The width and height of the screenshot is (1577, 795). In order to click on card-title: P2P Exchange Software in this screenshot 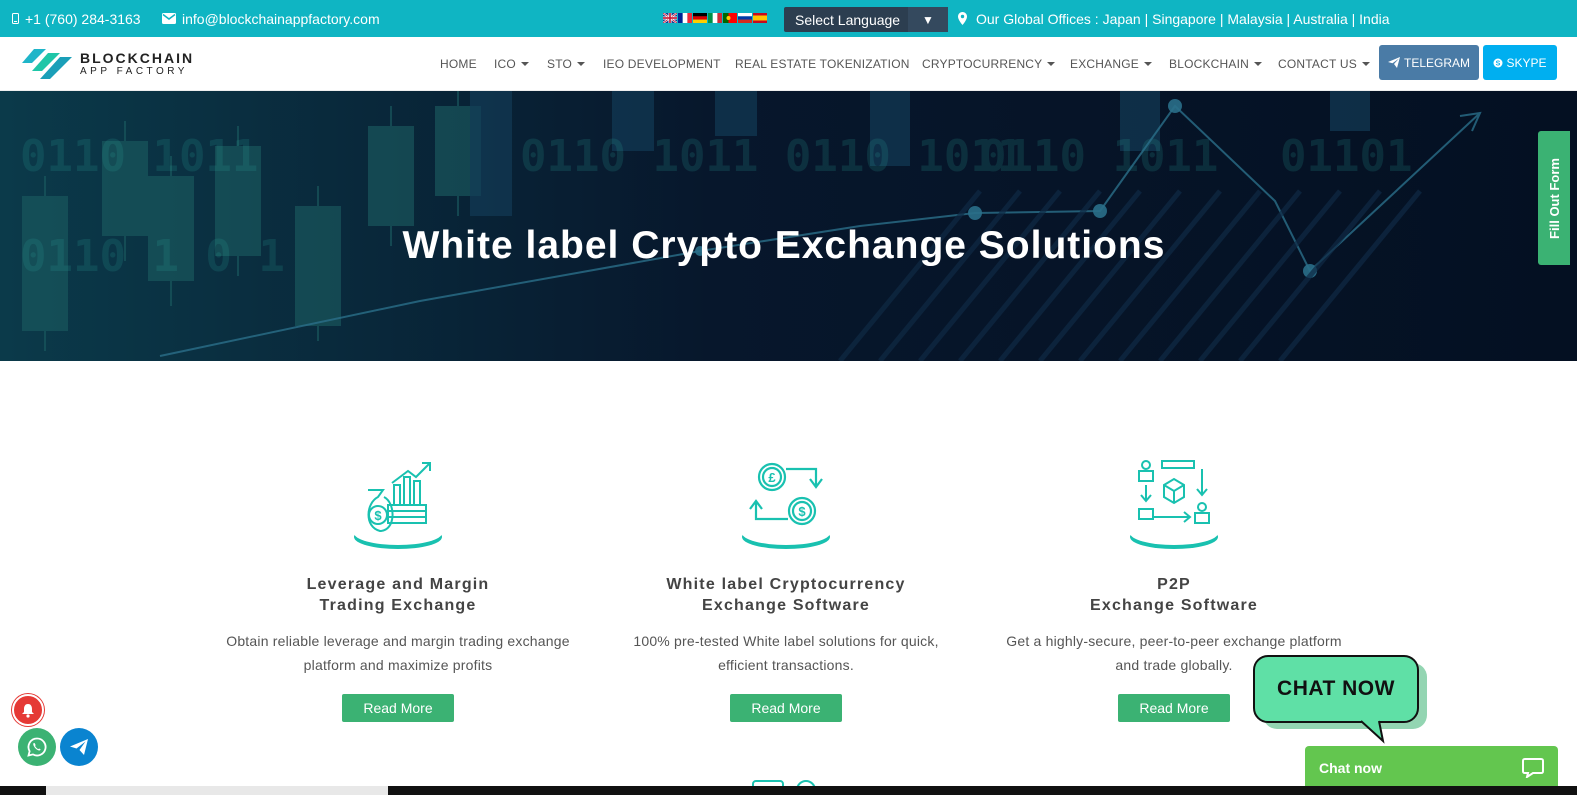, I will do `click(1174, 595)`.